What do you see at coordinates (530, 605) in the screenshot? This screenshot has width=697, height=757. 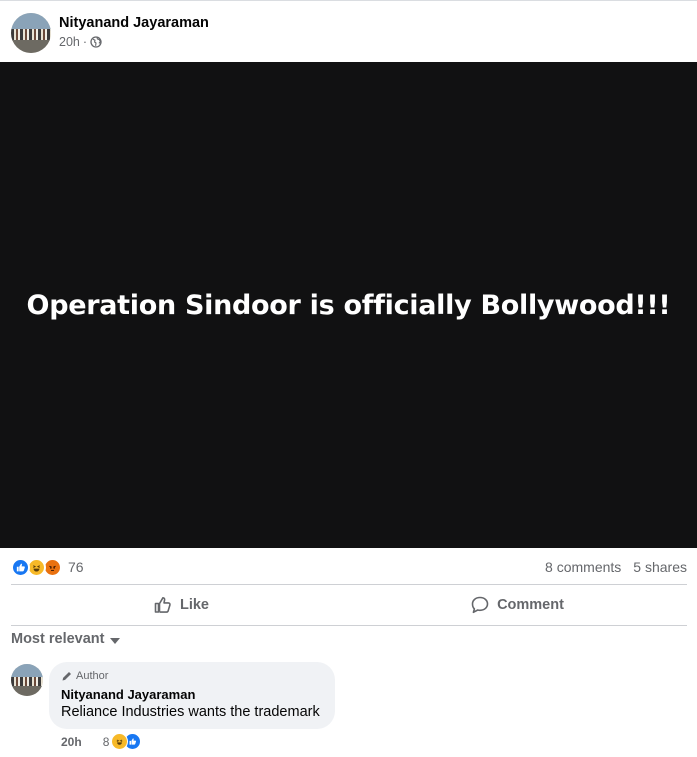 I see `comment-label: Comment` at bounding box center [530, 605].